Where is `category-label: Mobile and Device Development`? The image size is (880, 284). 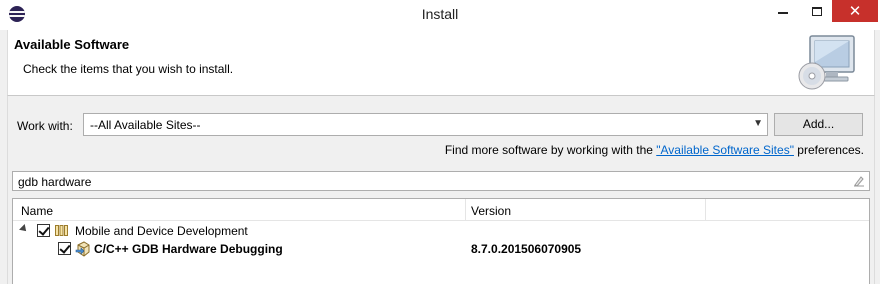 category-label: Mobile and Device Development is located at coordinates (161, 231).